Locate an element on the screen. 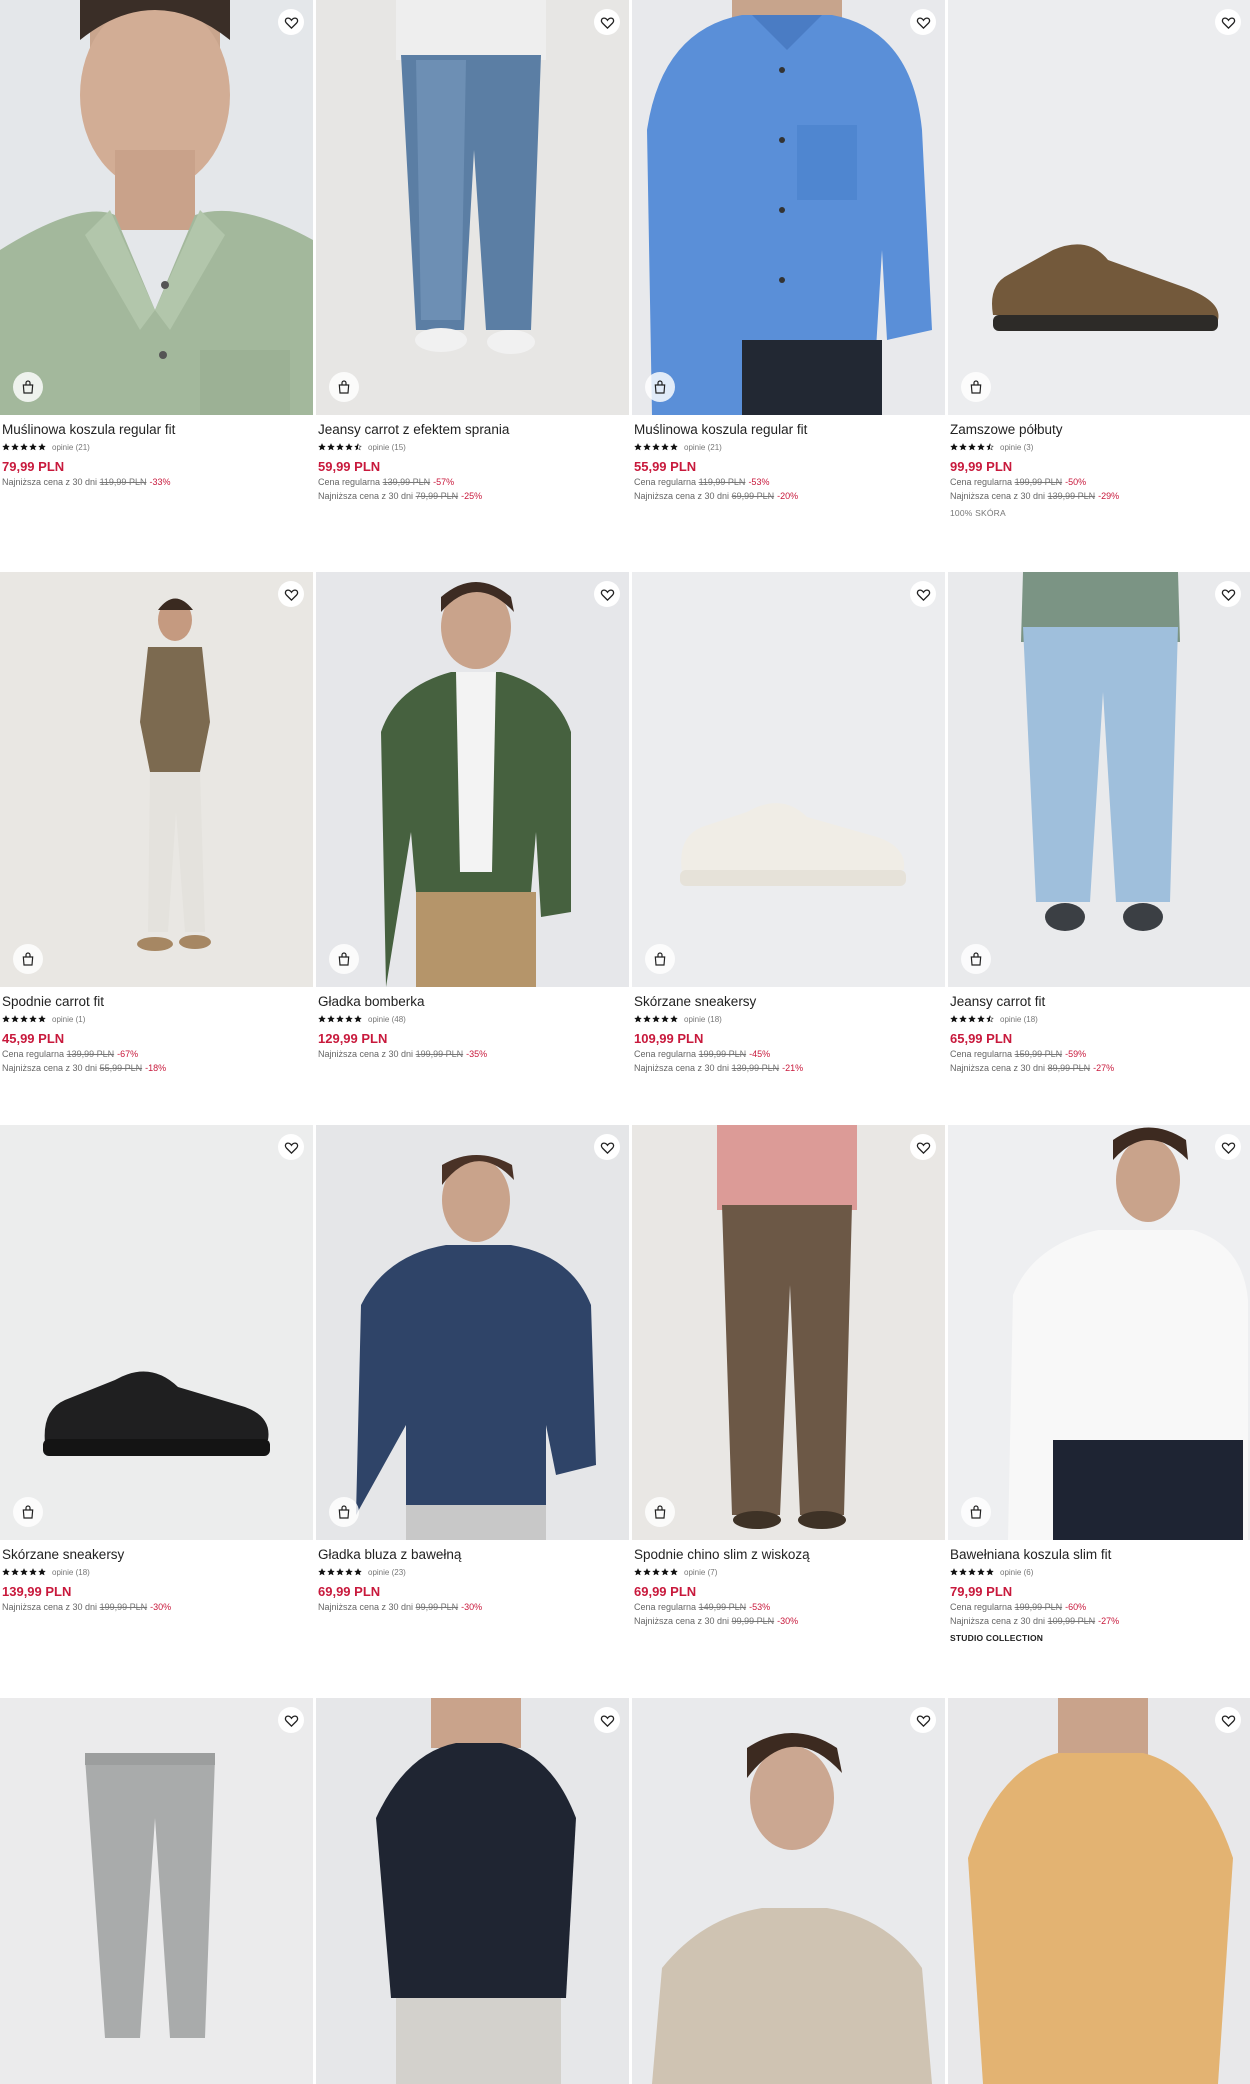 This screenshot has height=2084, width=1250. shopping-bag-icon is located at coordinates (344, 1512).